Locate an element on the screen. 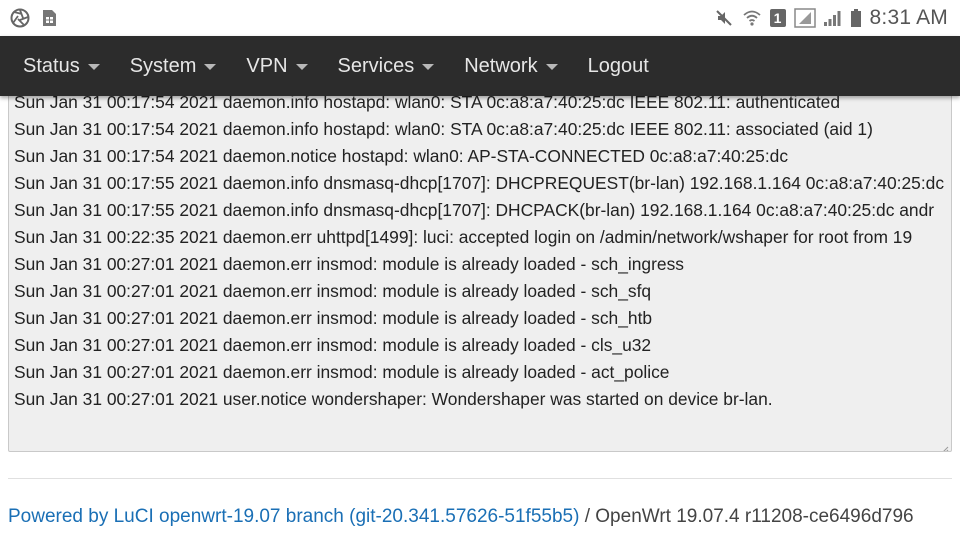  clock-time: 8:31 AM is located at coordinates (908, 17).